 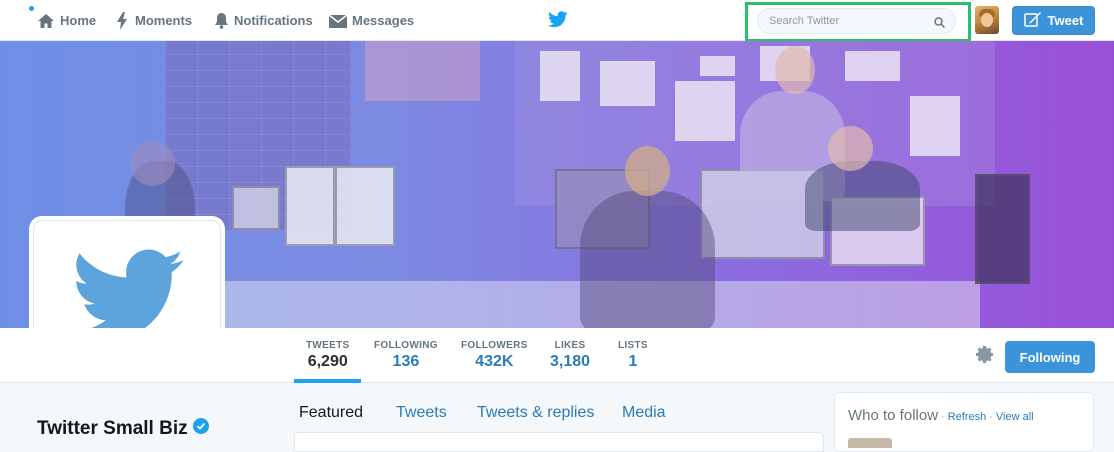 I want to click on nav-moments: Moments, so click(x=154, y=20).